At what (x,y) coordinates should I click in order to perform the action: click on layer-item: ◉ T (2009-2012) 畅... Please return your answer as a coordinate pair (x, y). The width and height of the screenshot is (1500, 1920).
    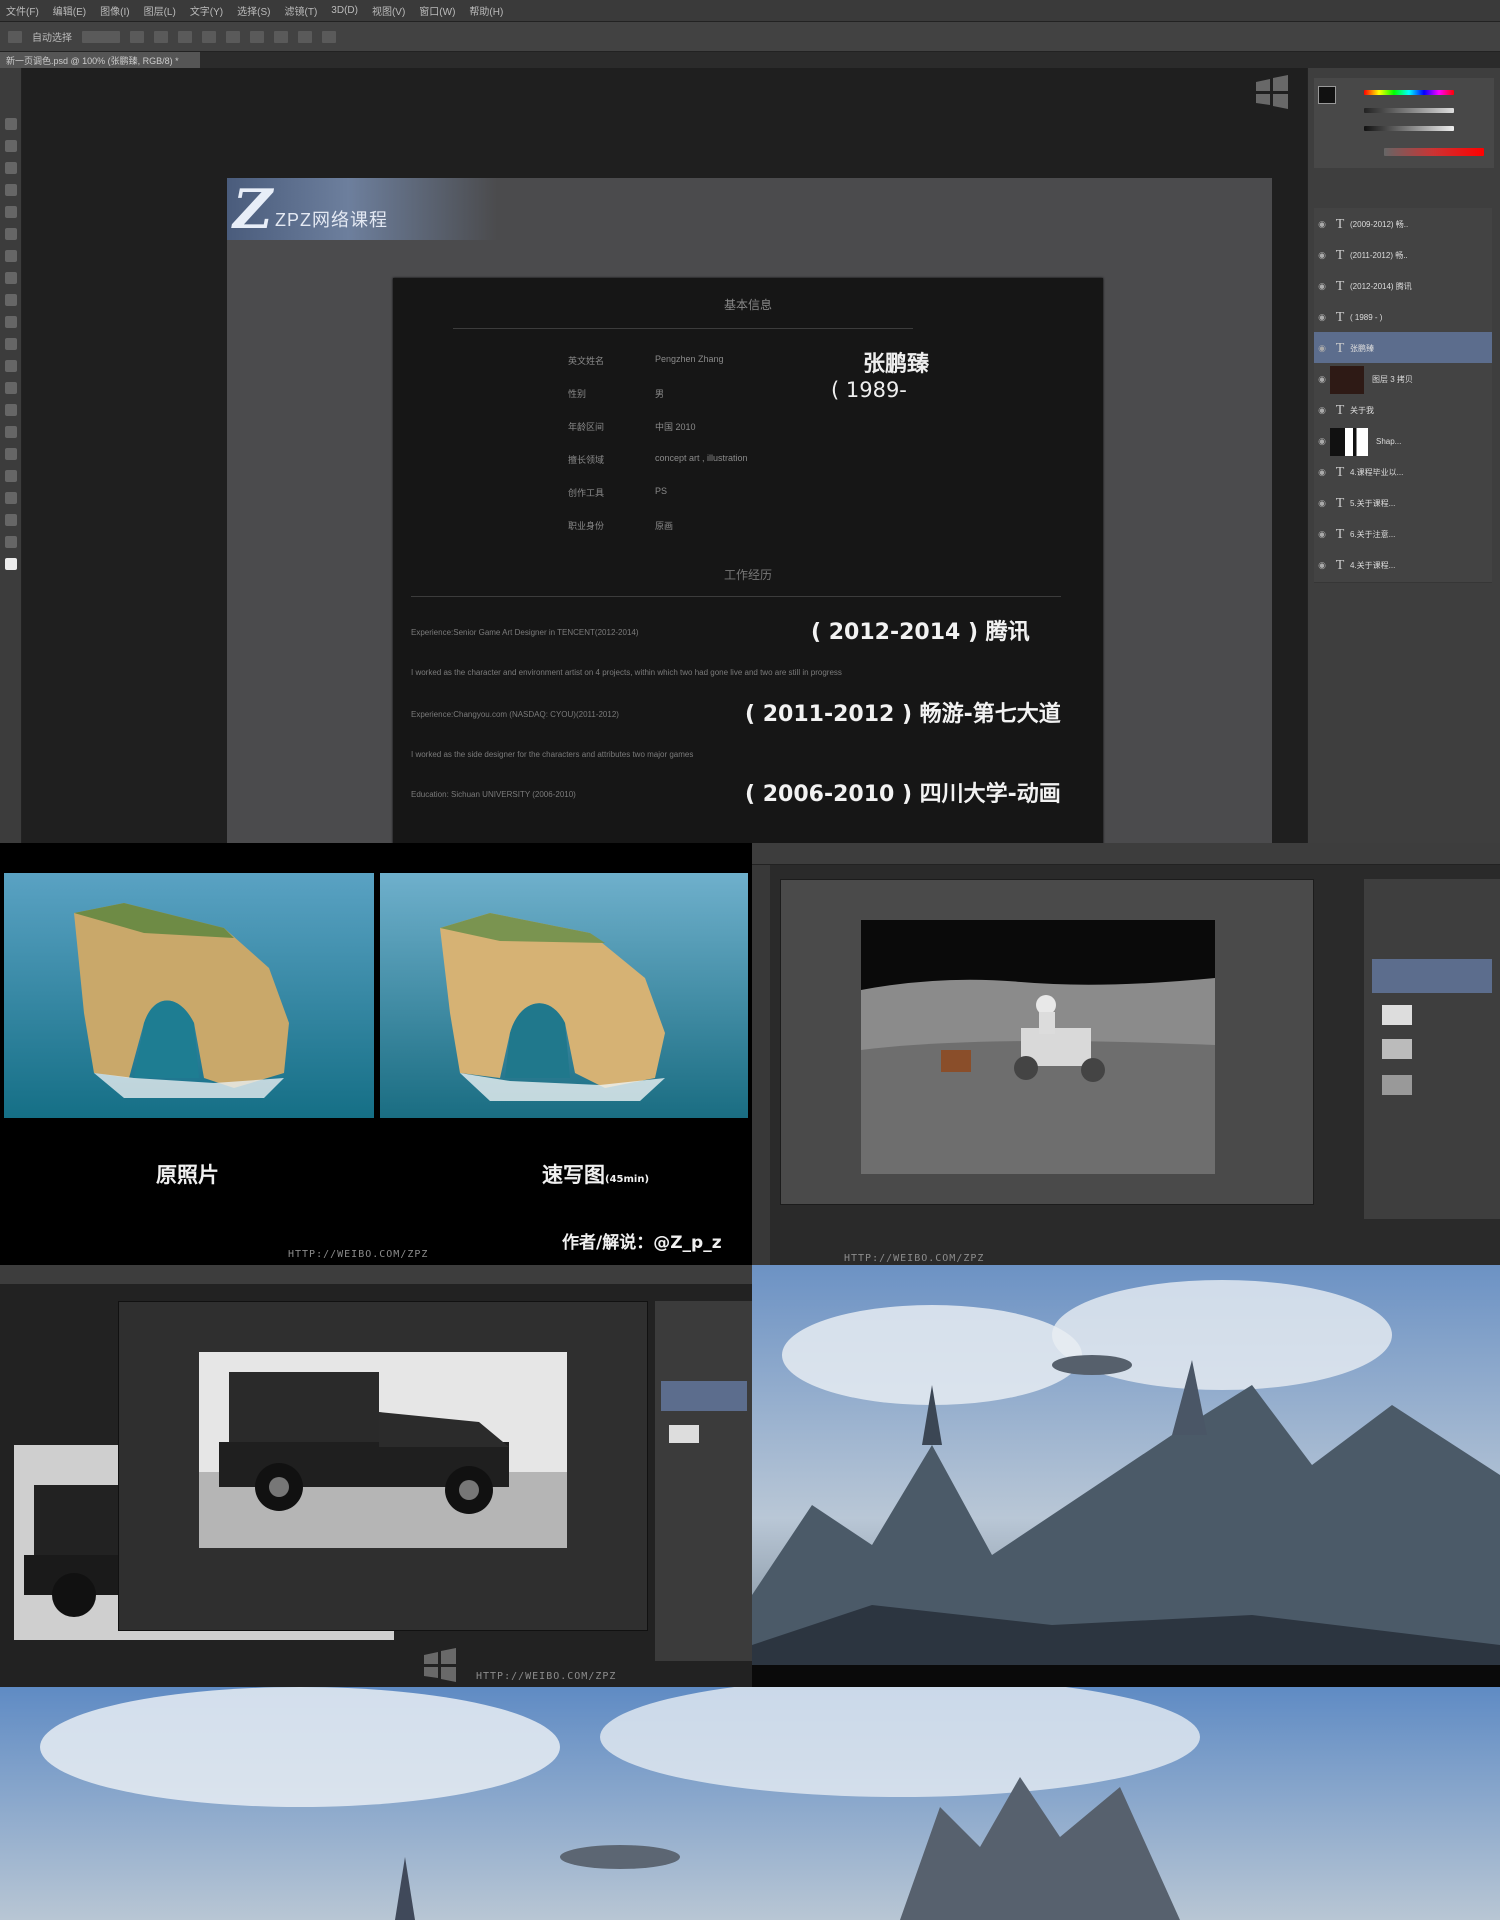
    Looking at the image, I should click on (1403, 225).